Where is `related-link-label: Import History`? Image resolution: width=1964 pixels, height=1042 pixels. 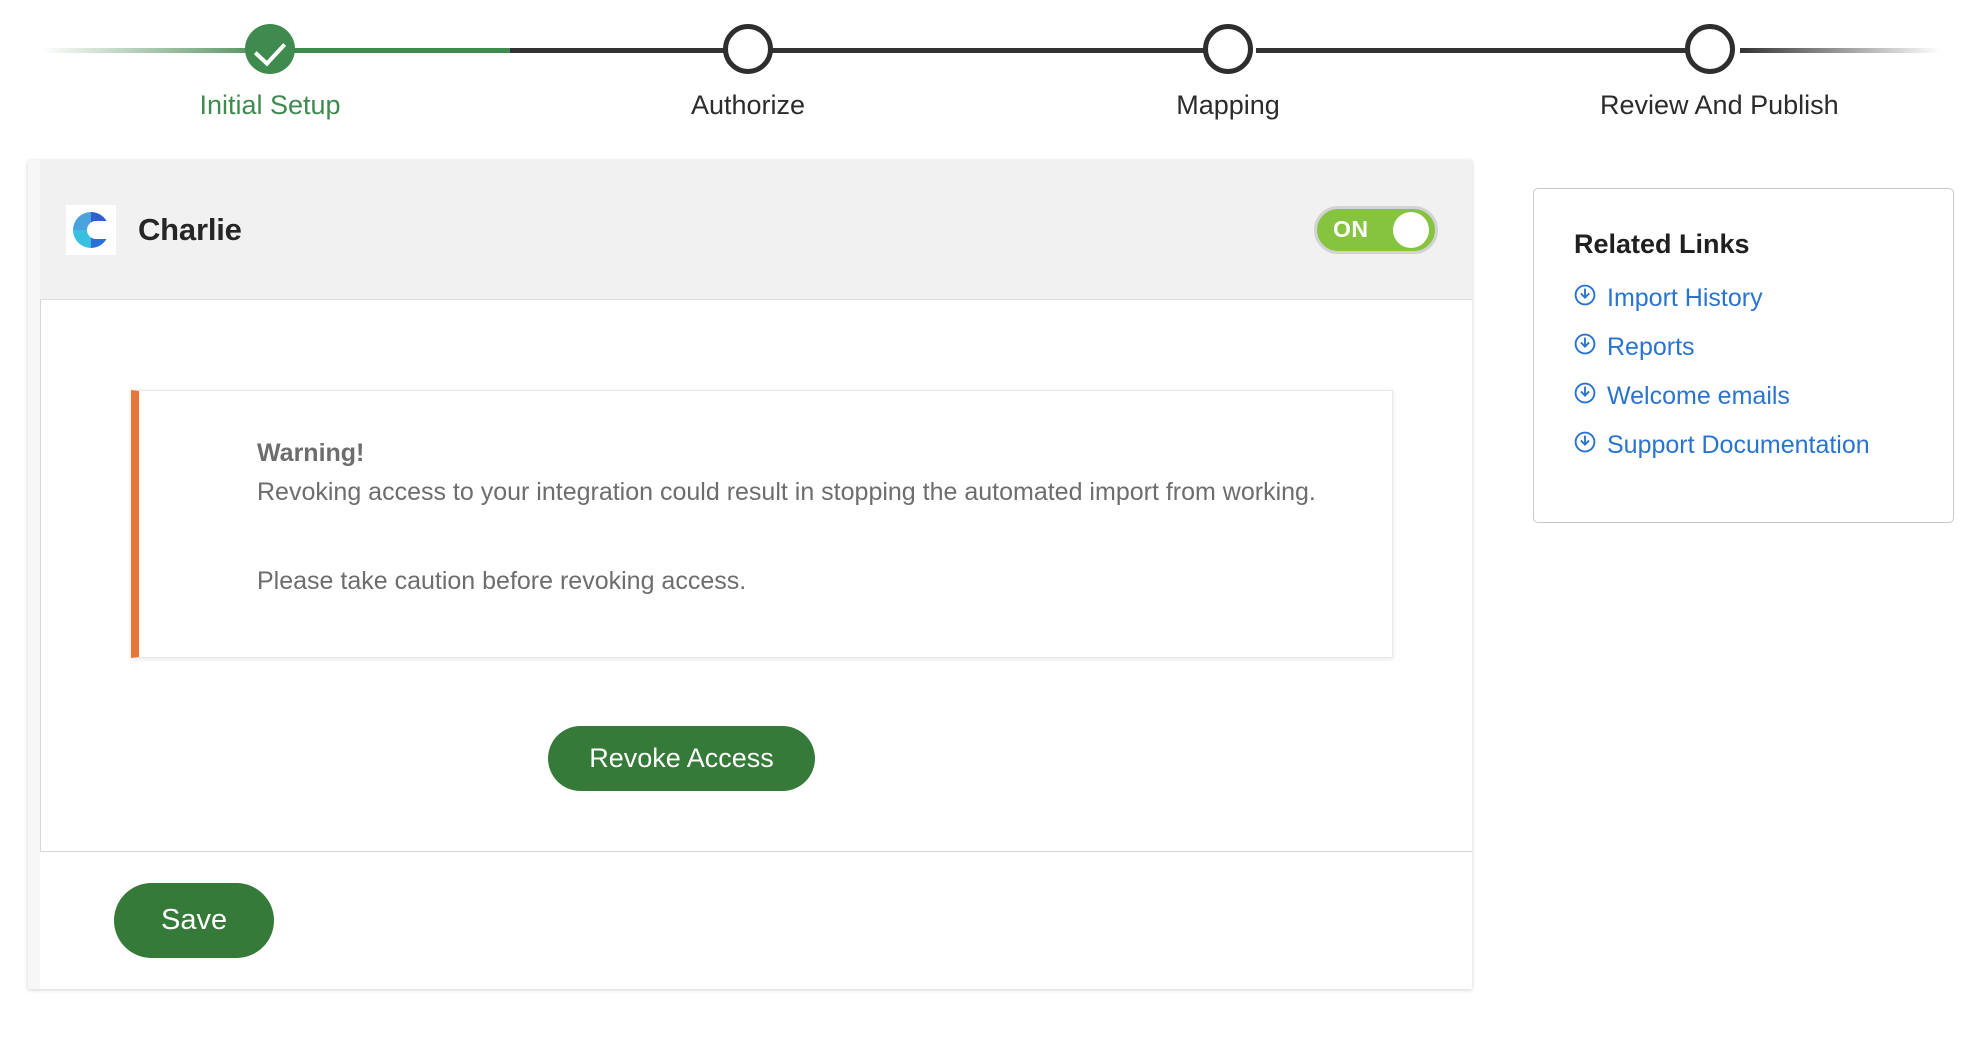
related-link-label: Import History is located at coordinates (1685, 298).